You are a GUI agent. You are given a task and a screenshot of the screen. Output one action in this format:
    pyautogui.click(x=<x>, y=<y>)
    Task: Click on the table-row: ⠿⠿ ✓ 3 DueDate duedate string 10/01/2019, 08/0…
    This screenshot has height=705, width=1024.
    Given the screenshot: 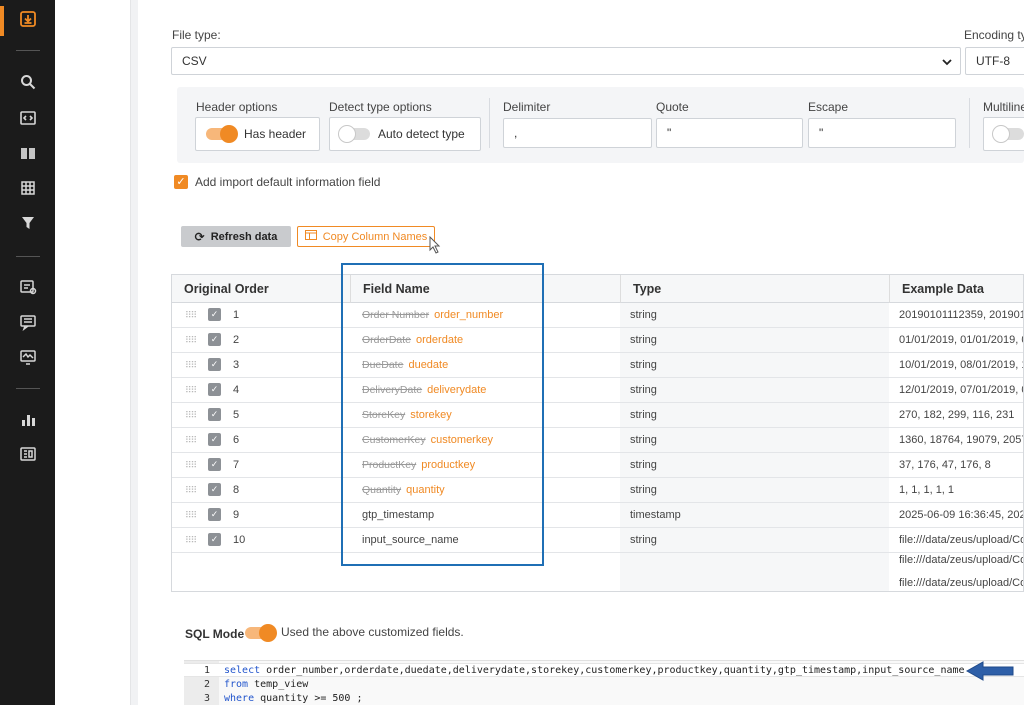 What is the action you would take?
    pyautogui.click(x=598, y=365)
    